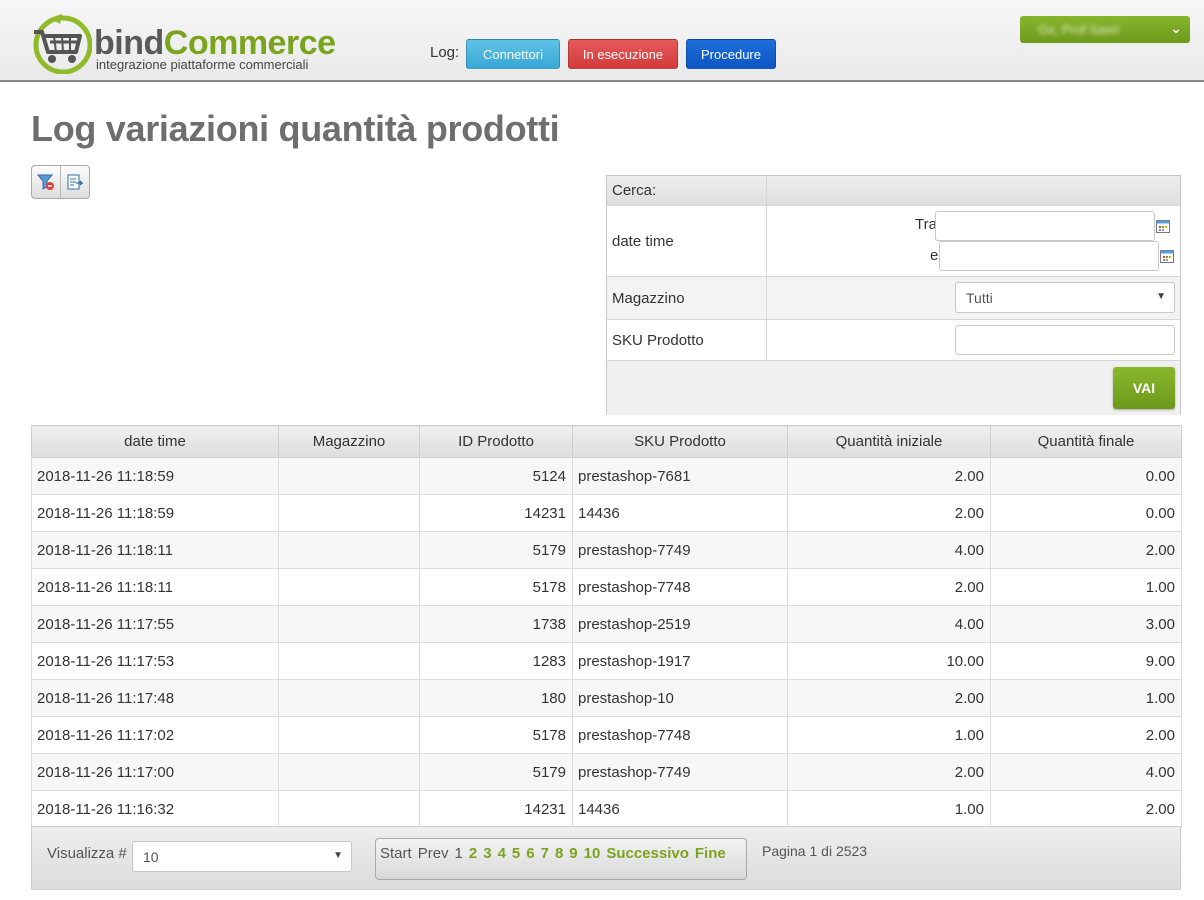 The image size is (1204, 900). Describe the element at coordinates (647, 853) in the screenshot. I see `pager-next: Successivo` at that location.